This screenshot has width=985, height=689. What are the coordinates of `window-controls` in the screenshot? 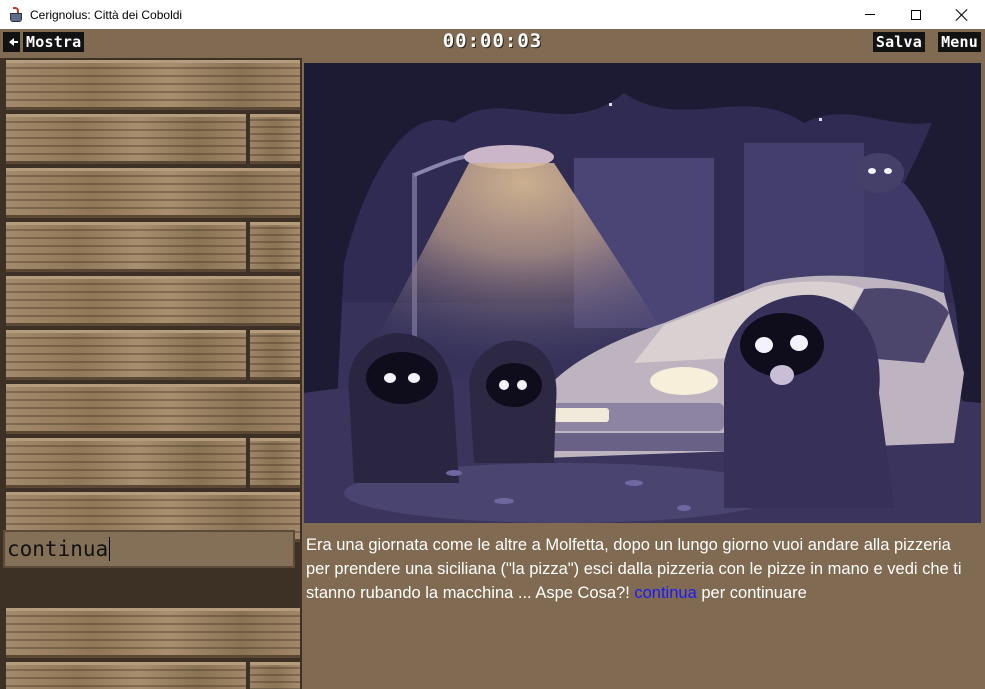 It's located at (916, 14).